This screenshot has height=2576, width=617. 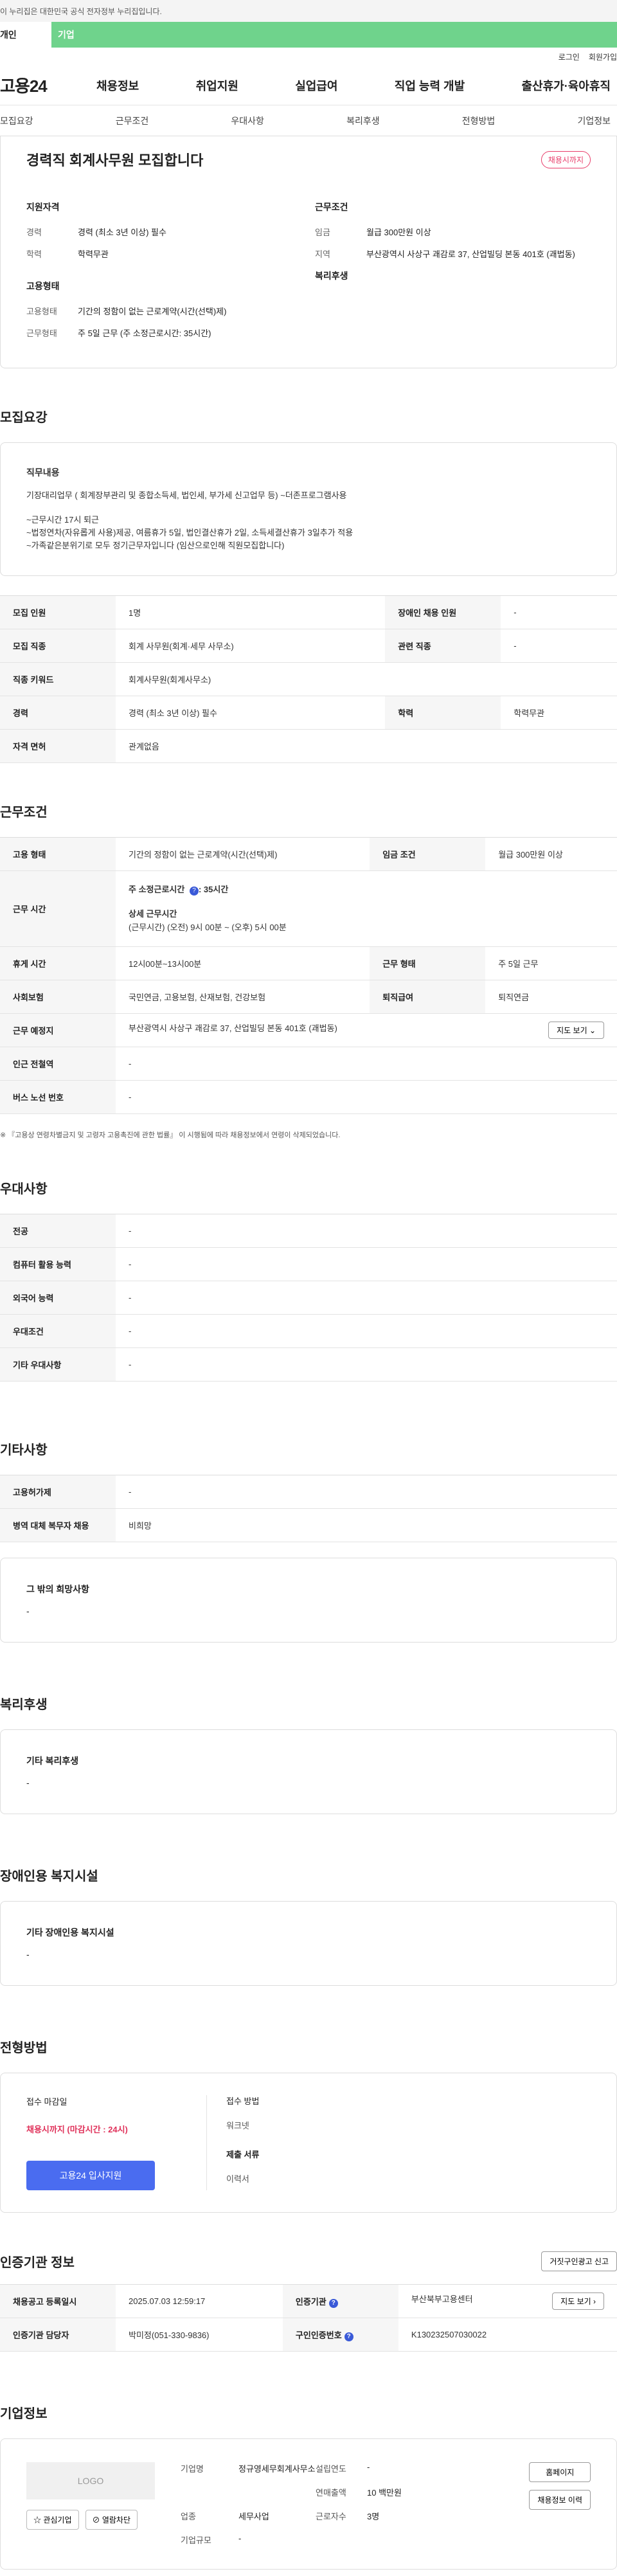 I want to click on gnb-parental-leave: 출산휴가·육아휴직, so click(x=566, y=85).